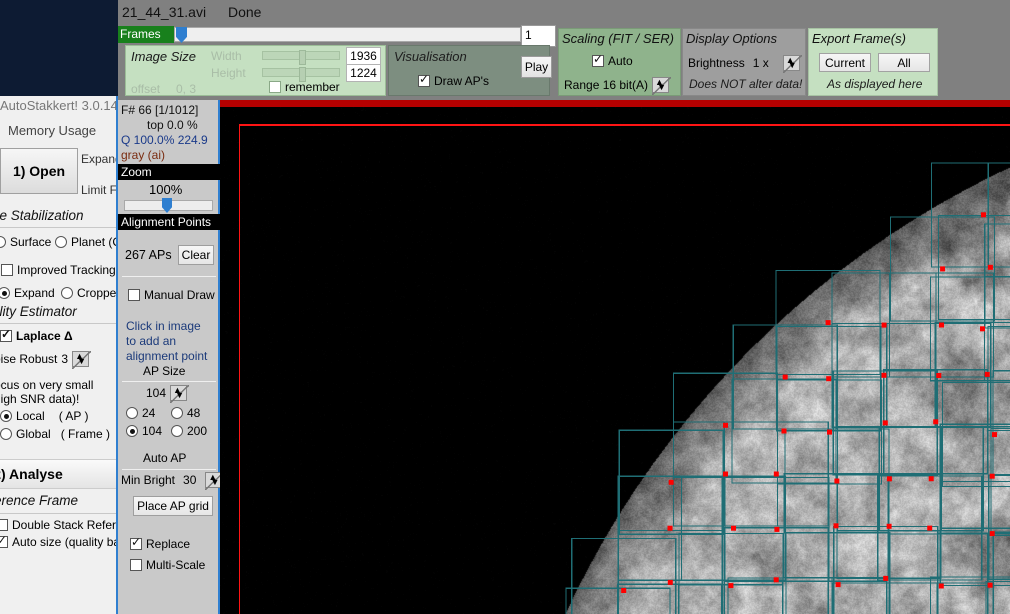  I want to click on draw-aps-checkbox-icon, so click(424, 79).